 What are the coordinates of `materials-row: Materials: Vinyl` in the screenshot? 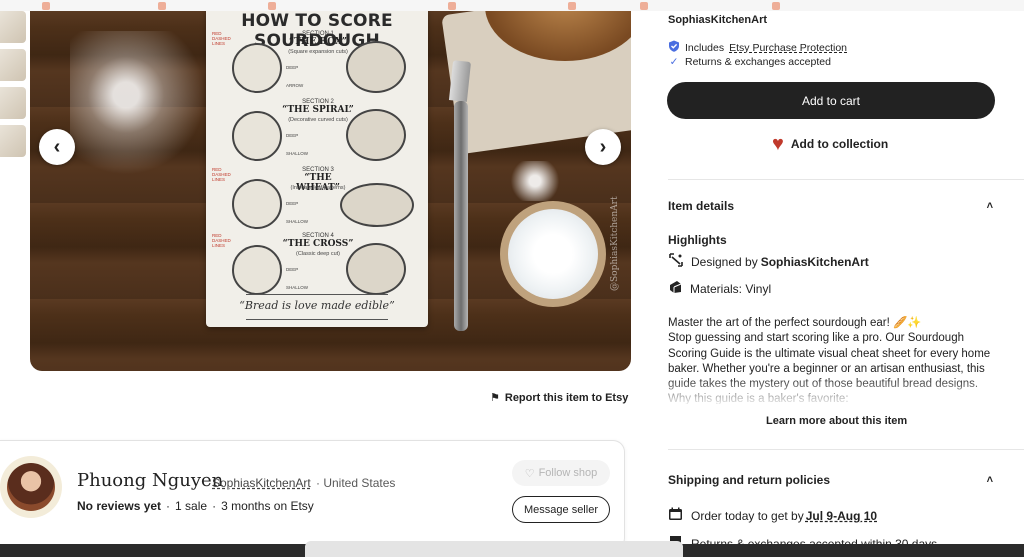 It's located at (719, 288).